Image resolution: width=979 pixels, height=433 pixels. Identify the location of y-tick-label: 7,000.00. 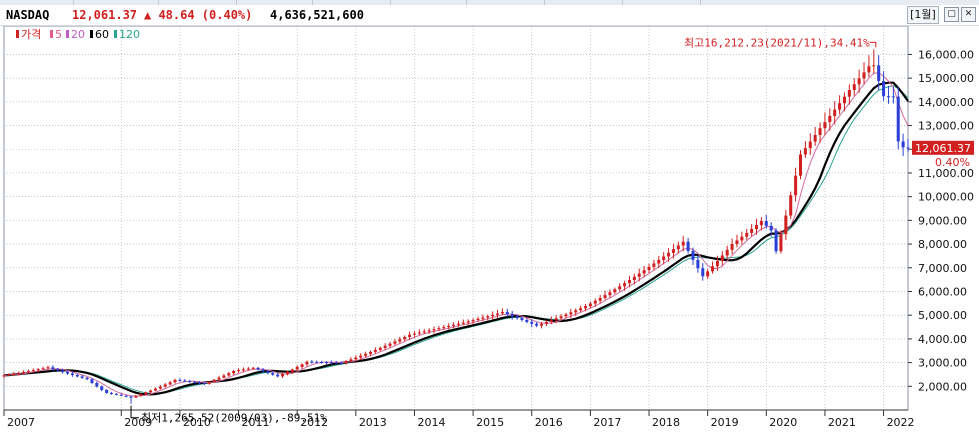
(942, 268).